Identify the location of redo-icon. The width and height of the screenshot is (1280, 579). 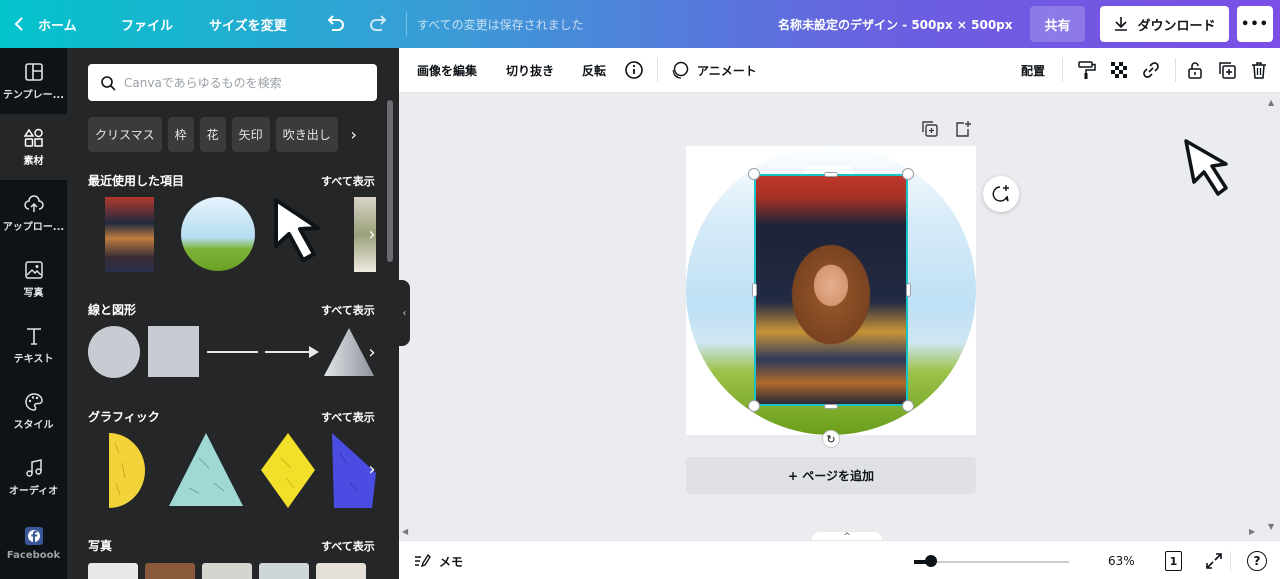
(379, 24).